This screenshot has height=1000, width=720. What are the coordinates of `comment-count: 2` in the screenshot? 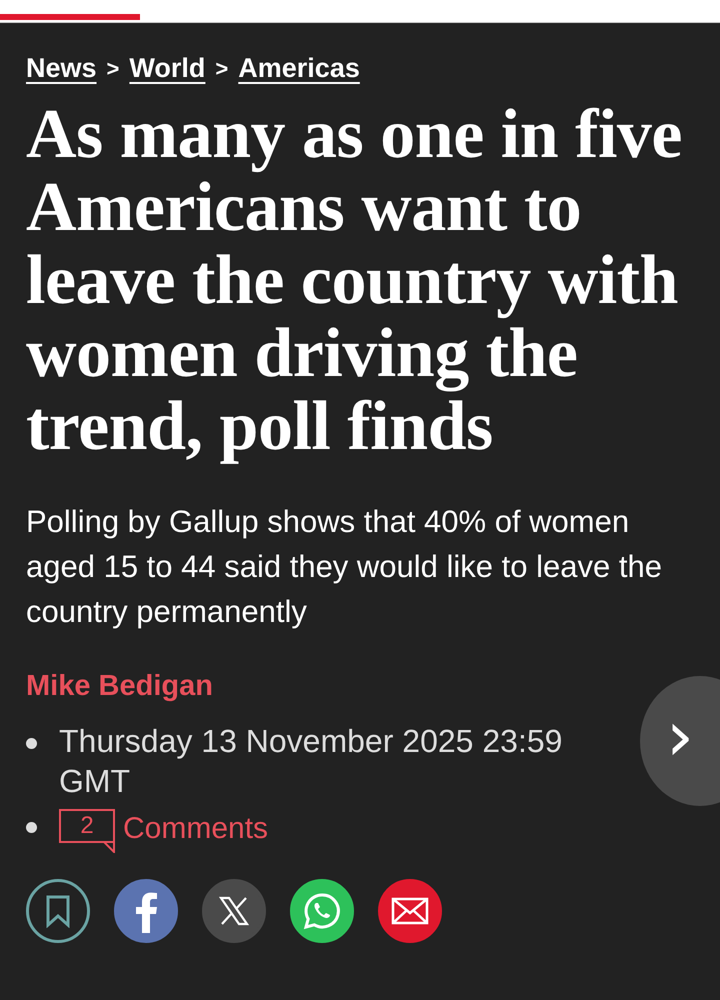 It's located at (87, 826).